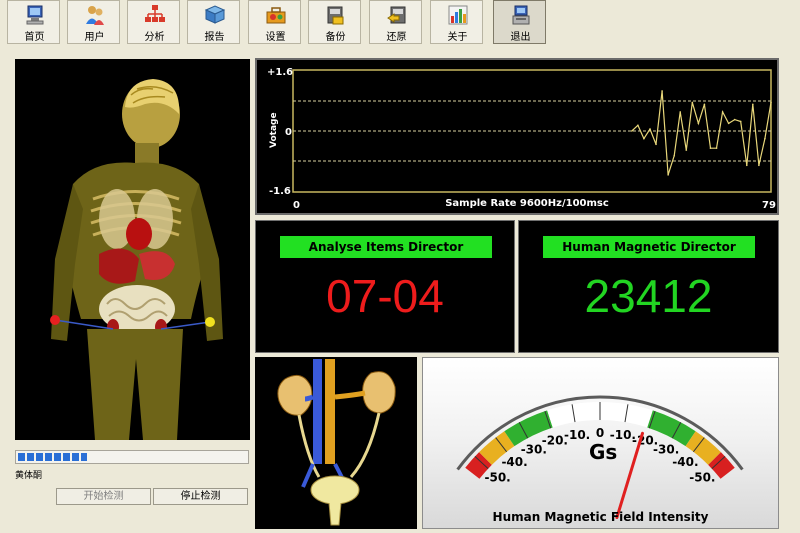 The width and height of the screenshot is (800, 533). I want to click on home-label: 首页, so click(34, 37).